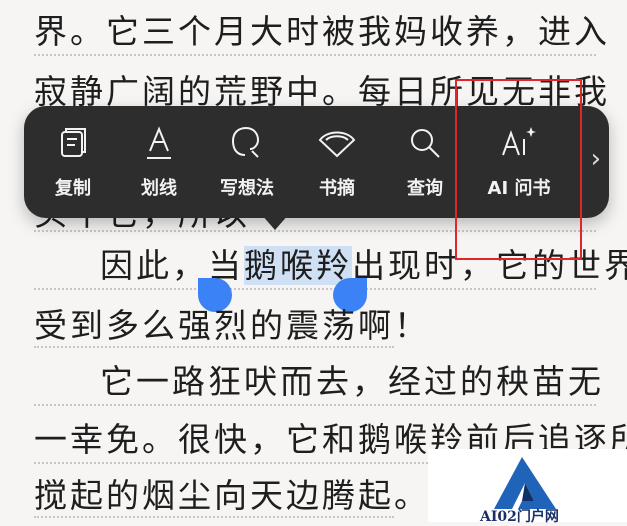  I want to click on ai-button-highlight-box, so click(518, 169).